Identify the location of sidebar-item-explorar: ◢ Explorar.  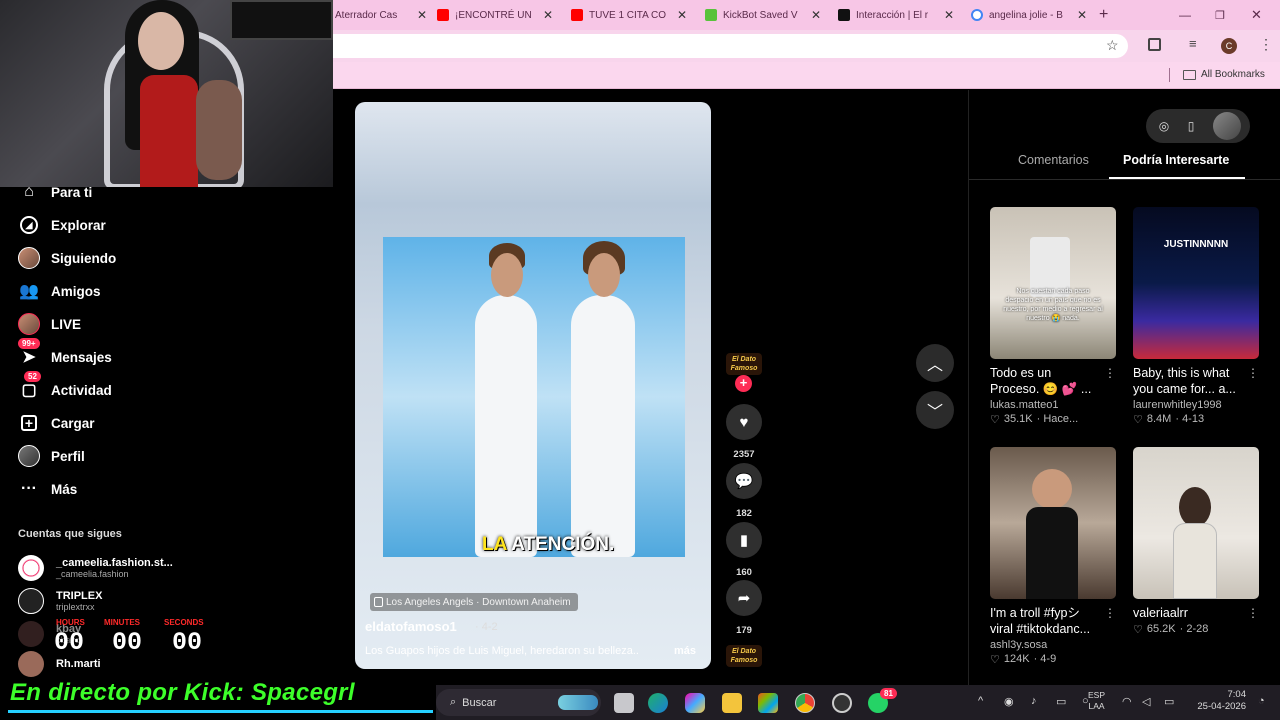
(62, 225).